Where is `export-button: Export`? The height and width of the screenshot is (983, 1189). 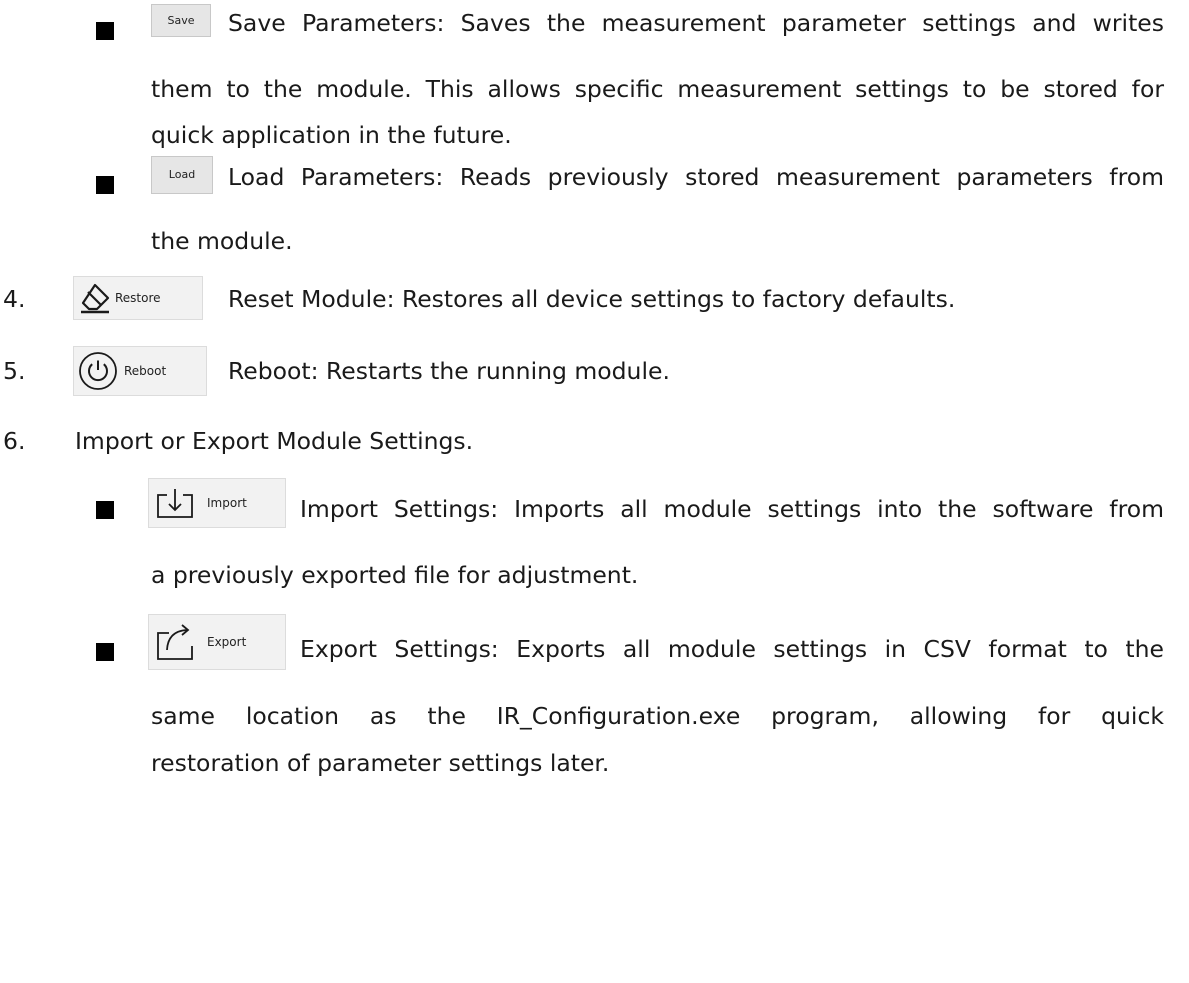
export-button: Export is located at coordinates (217, 642).